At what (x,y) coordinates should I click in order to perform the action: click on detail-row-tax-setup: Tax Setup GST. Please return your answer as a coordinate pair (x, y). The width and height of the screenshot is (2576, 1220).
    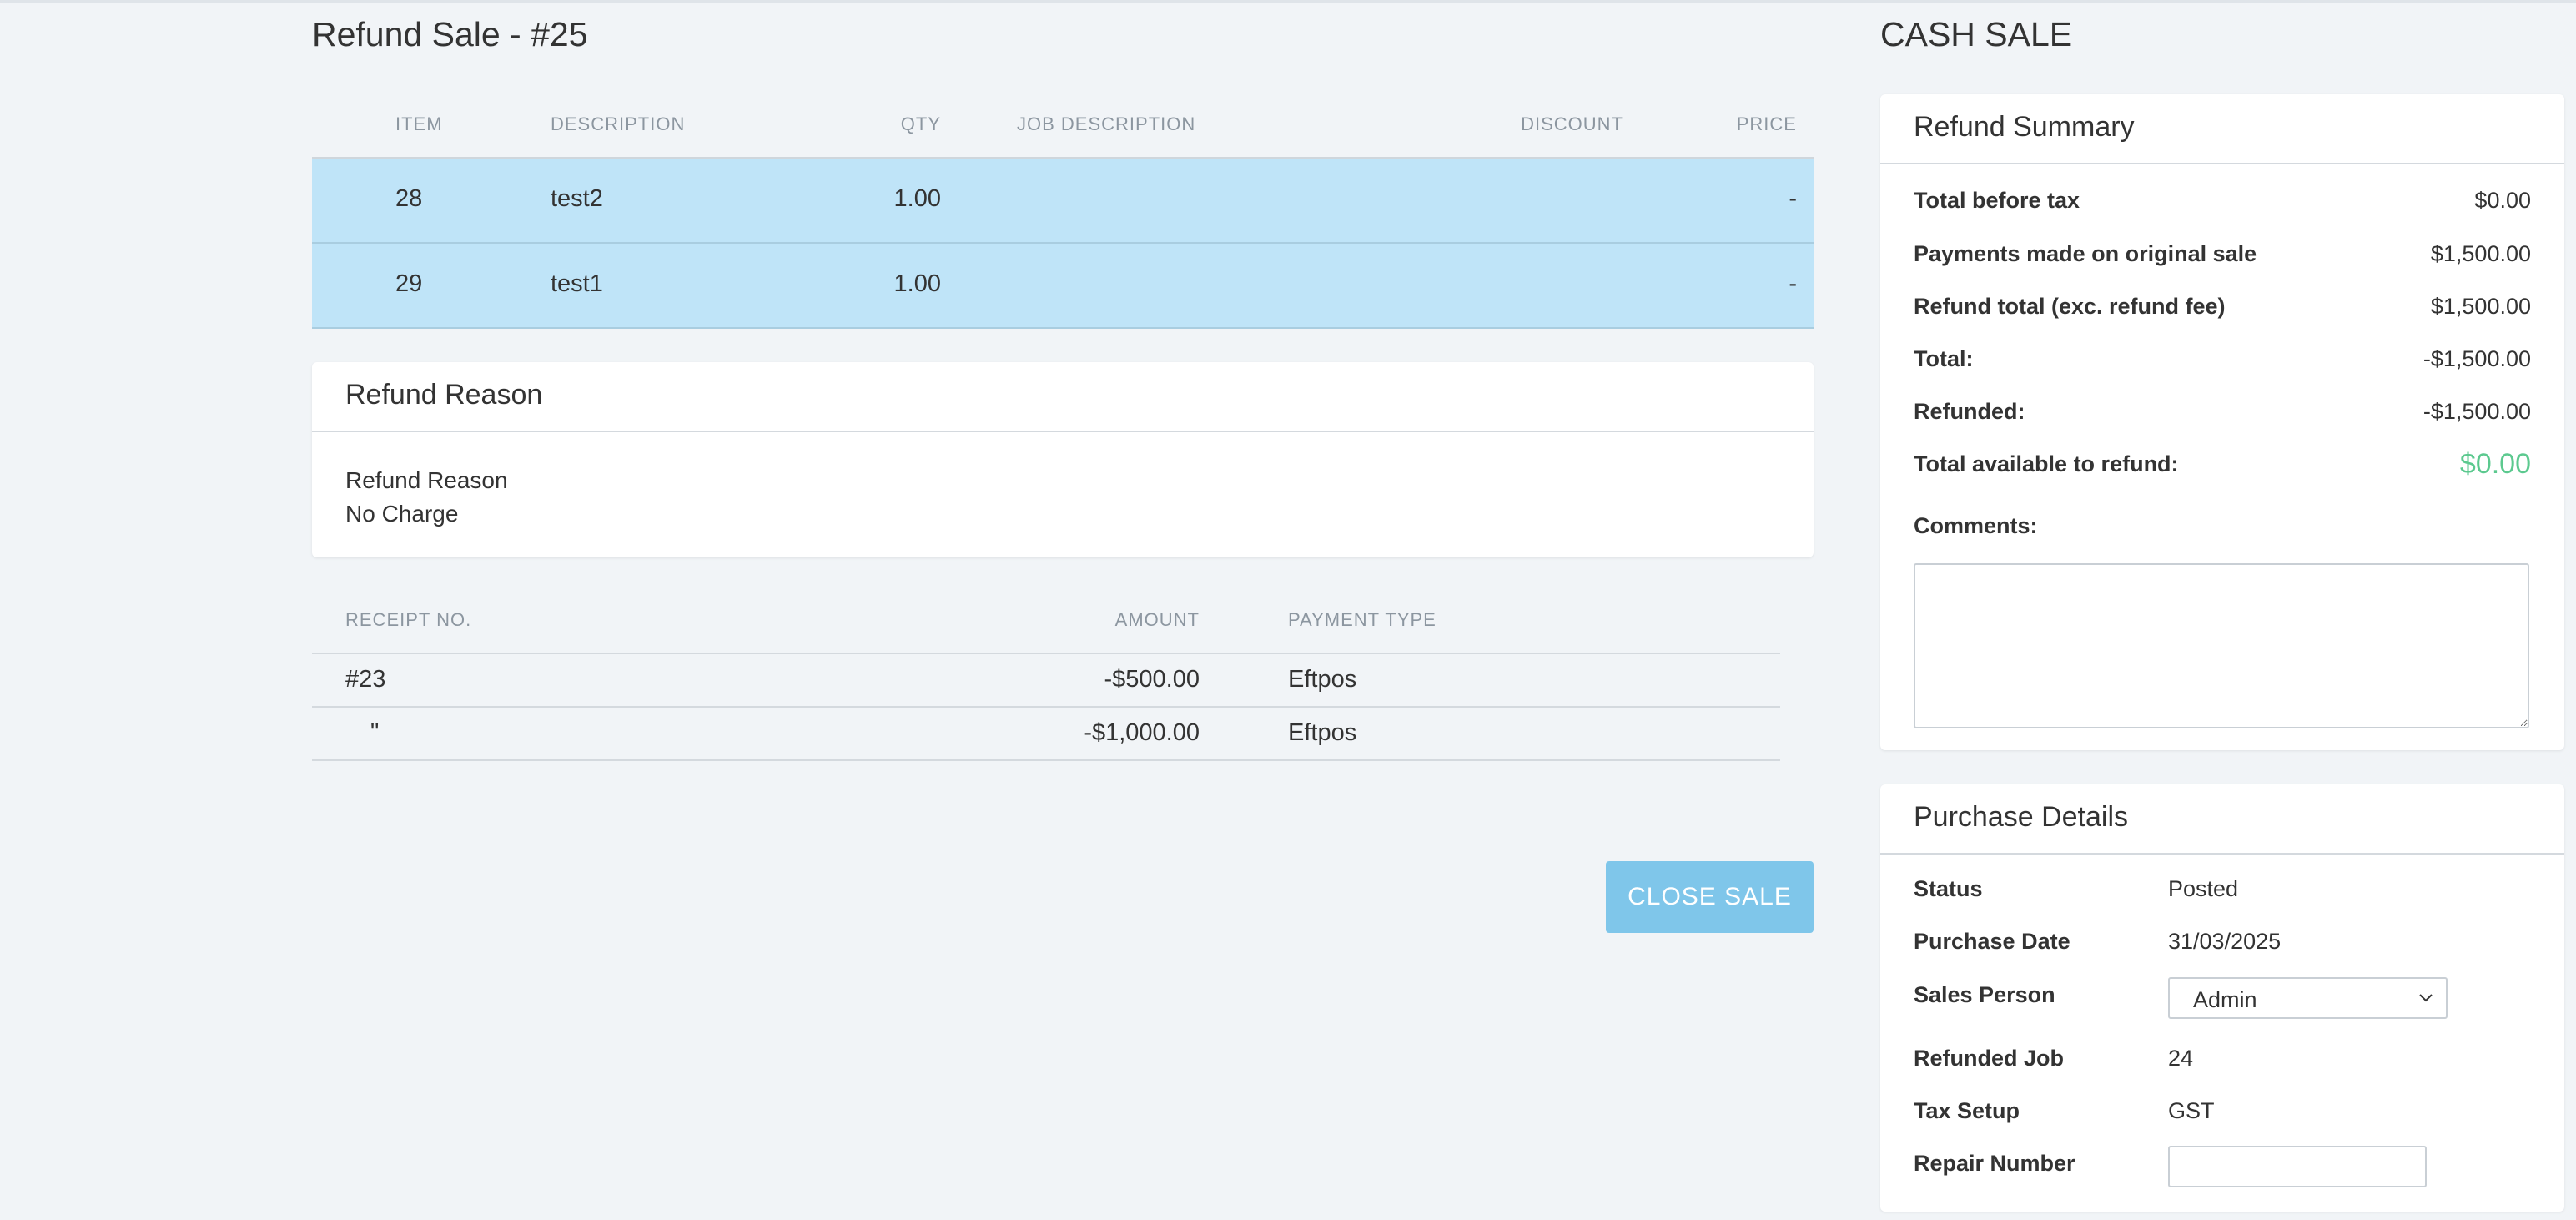
    Looking at the image, I should click on (2222, 1115).